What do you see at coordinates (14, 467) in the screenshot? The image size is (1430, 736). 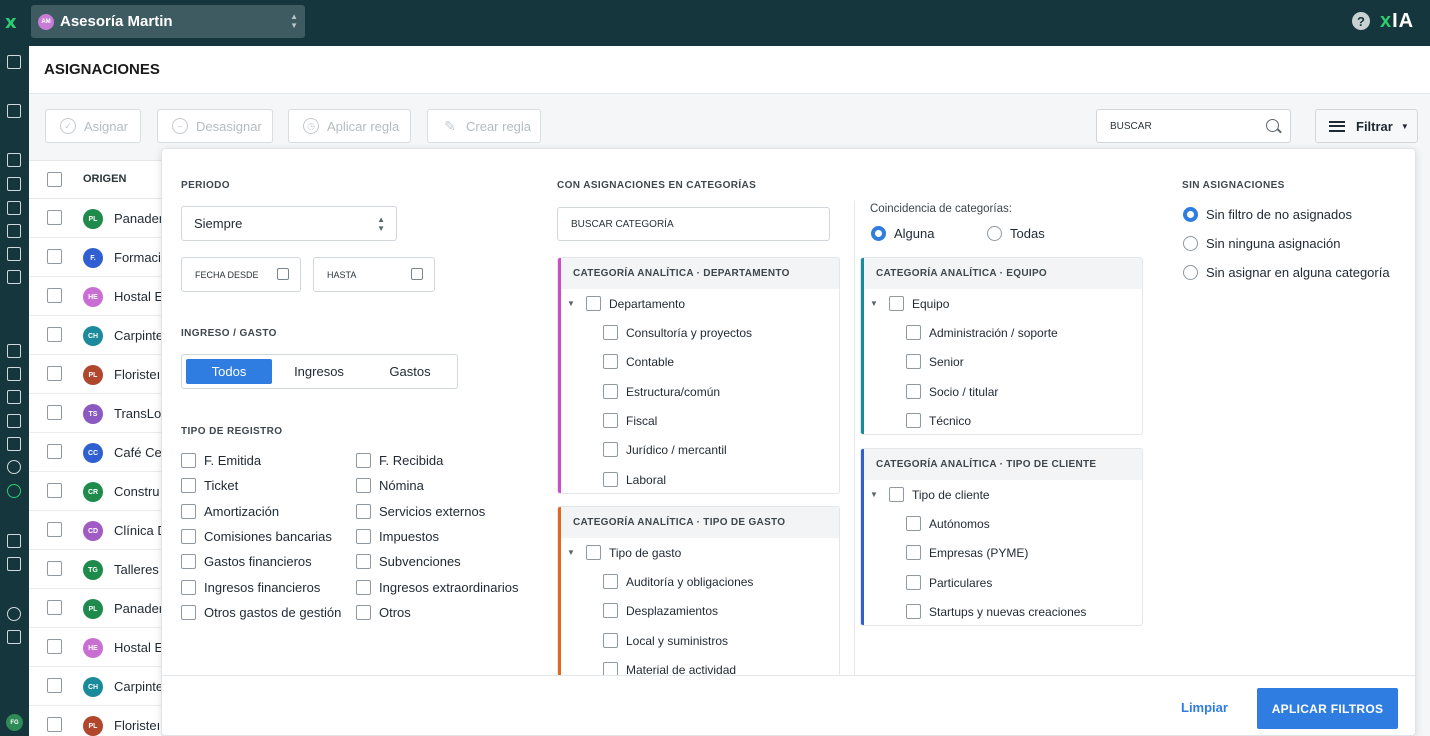 I see `target-icon` at bounding box center [14, 467].